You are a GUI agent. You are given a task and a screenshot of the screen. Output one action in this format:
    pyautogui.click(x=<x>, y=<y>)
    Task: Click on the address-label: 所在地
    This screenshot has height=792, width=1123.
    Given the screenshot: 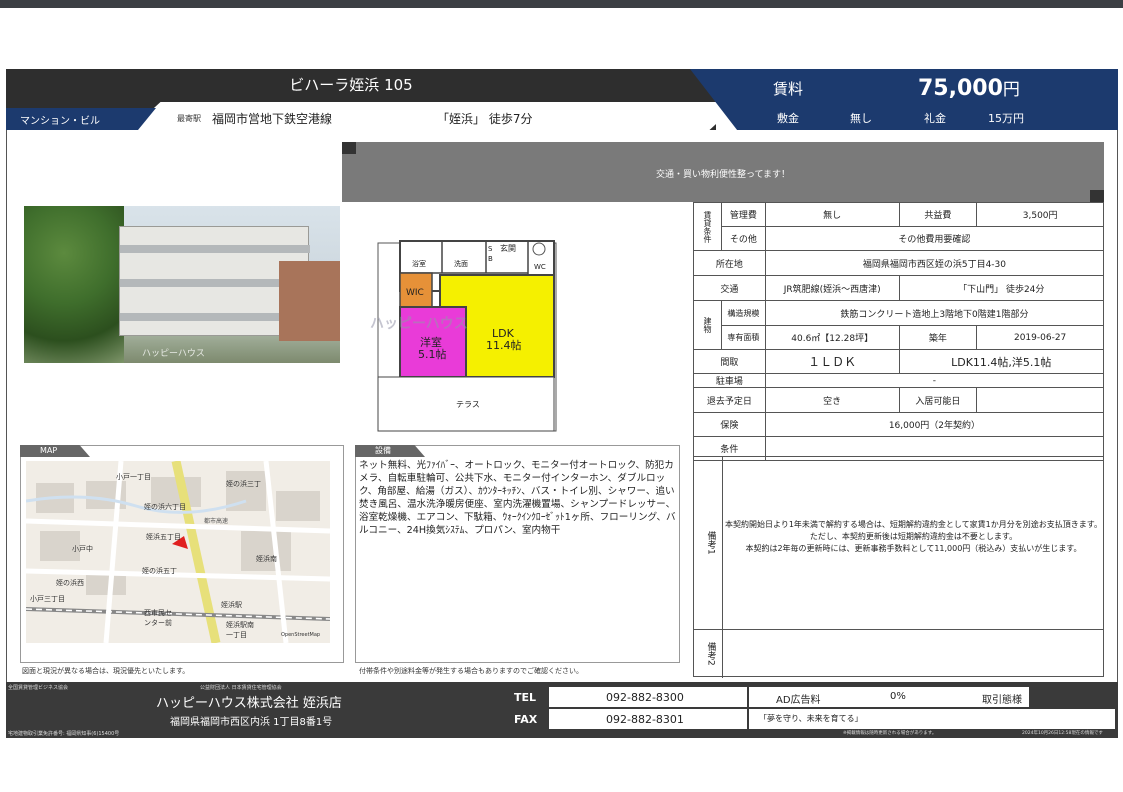 What is the action you would take?
    pyautogui.click(x=729, y=263)
    